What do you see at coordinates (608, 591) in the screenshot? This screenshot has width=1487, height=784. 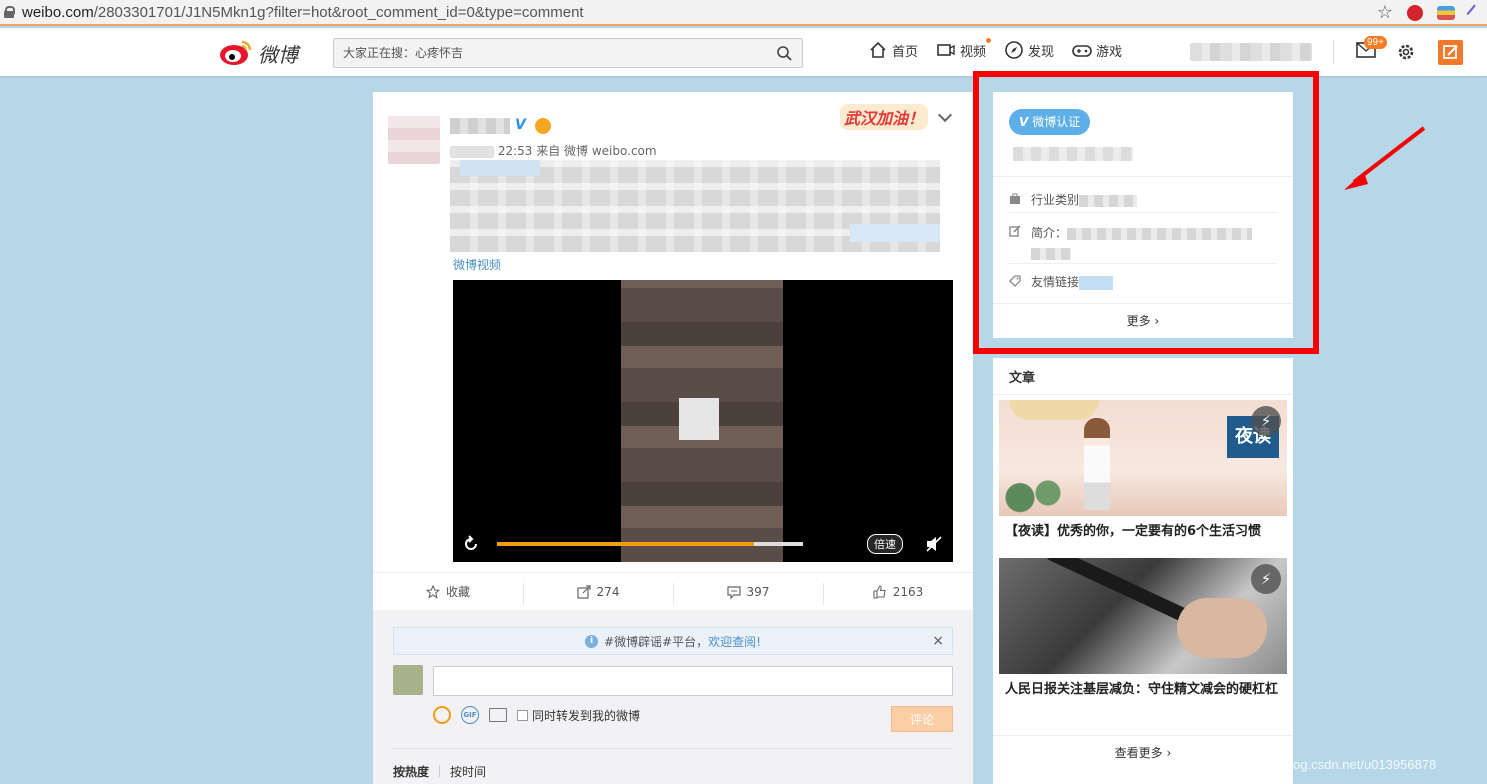 I see `repost-count: 274` at bounding box center [608, 591].